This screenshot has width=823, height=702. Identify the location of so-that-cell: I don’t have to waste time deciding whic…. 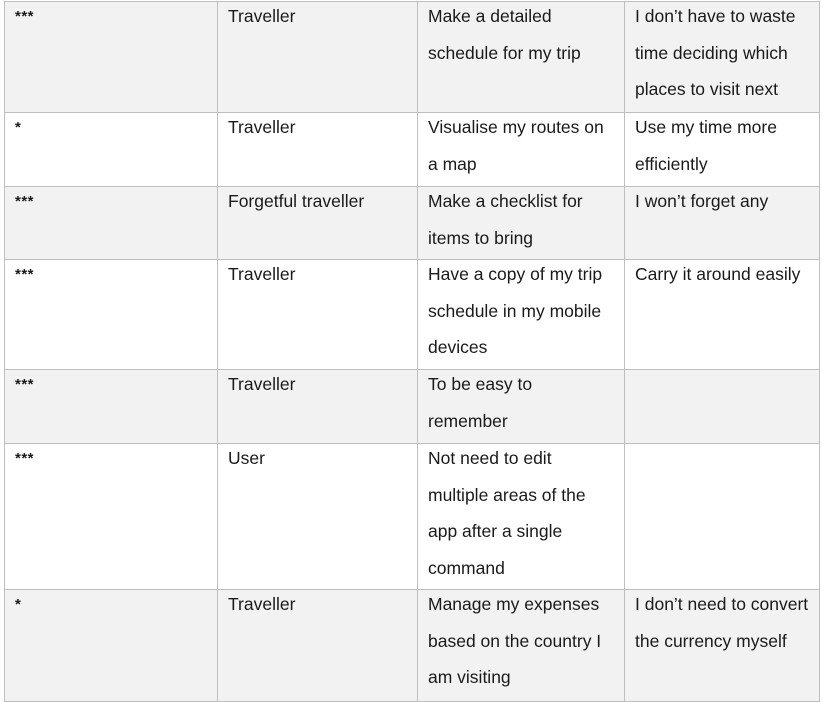
(722, 57).